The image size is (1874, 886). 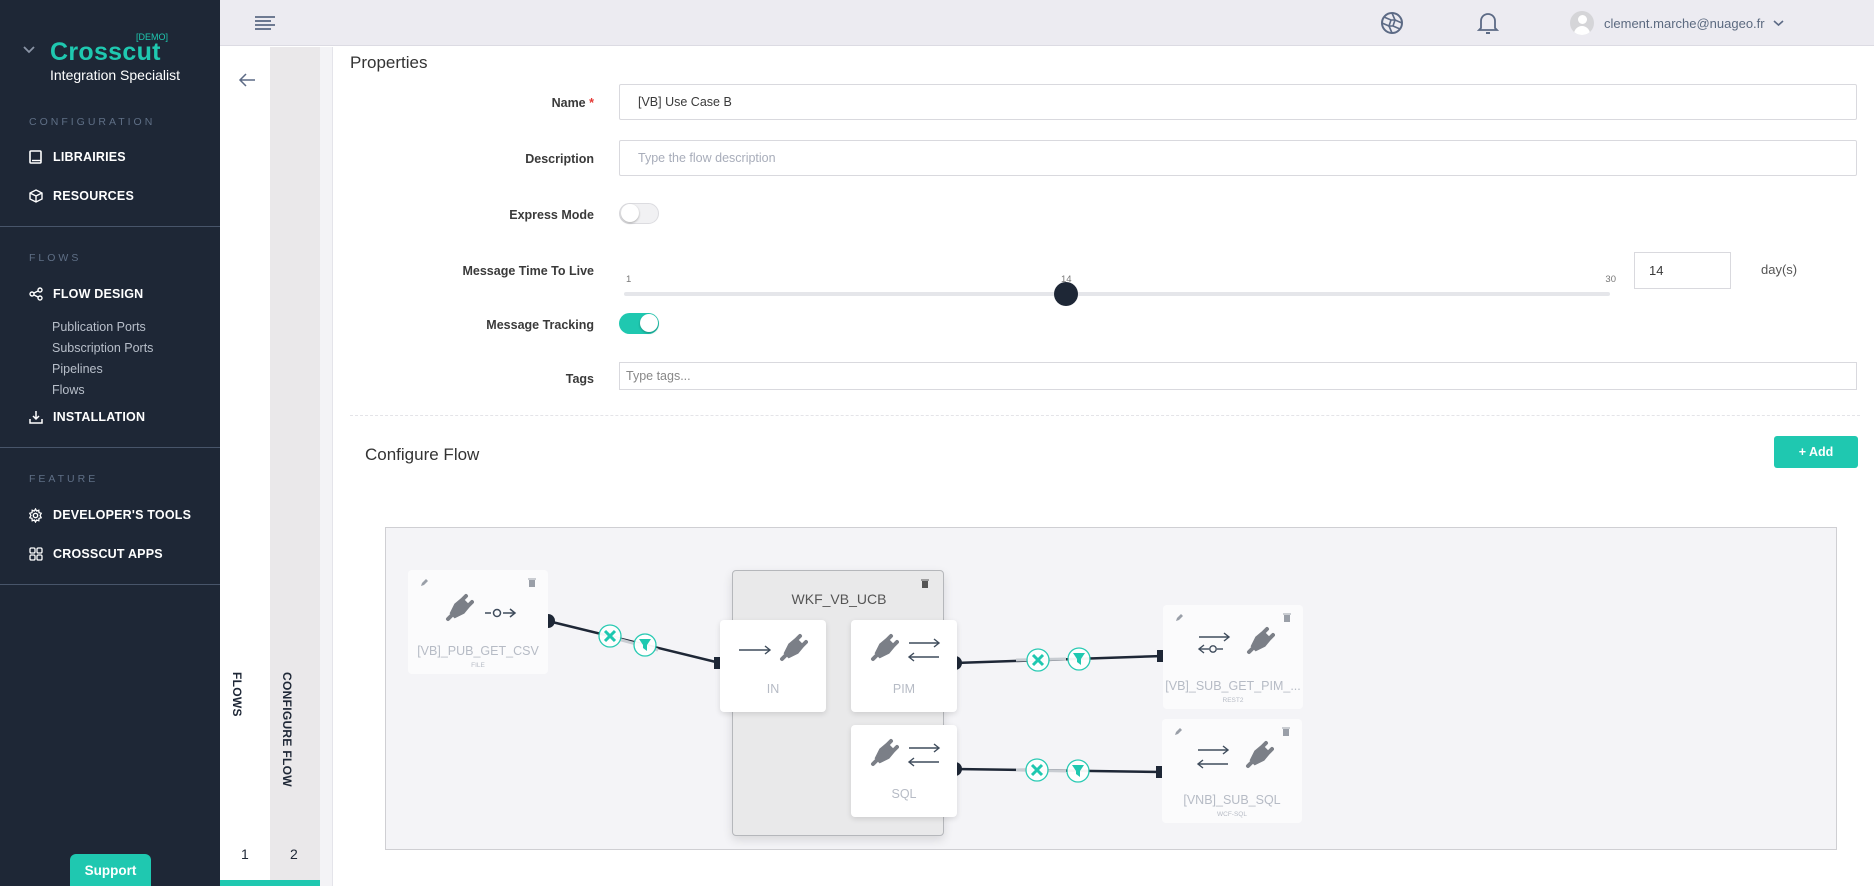 I want to click on port-name: [VNB]_SUB_SQL, so click(x=1232, y=800).